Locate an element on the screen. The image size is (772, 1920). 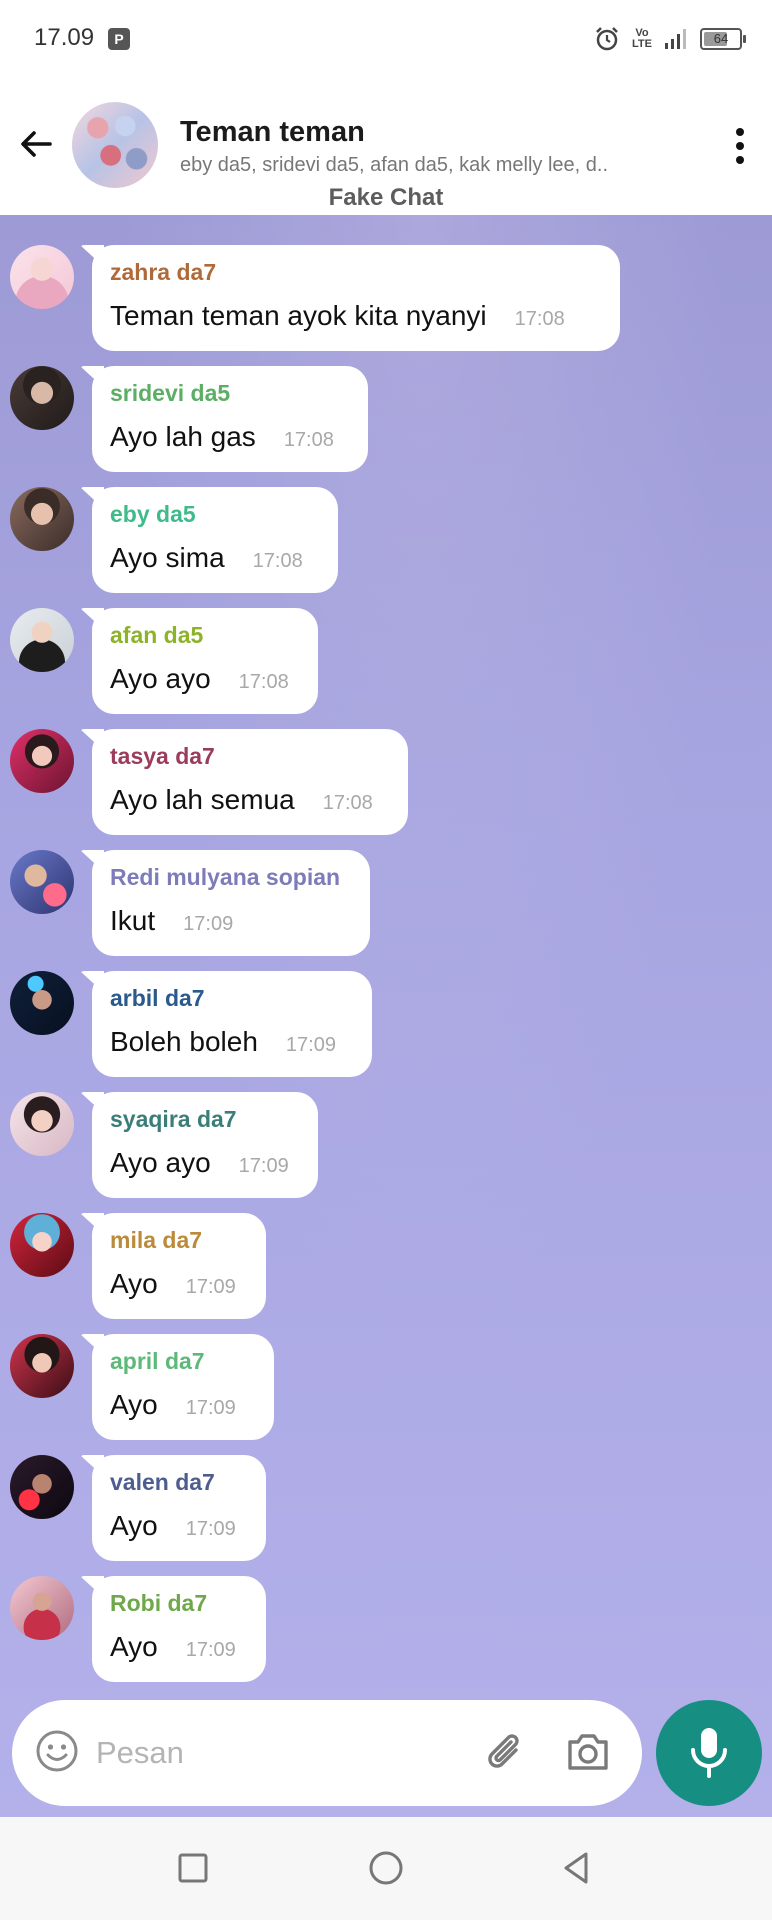
battery-icon: 64 is located at coordinates (723, 39).